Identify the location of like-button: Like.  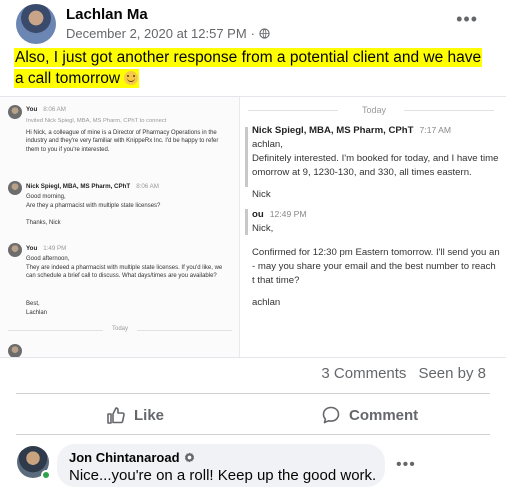
(135, 415).